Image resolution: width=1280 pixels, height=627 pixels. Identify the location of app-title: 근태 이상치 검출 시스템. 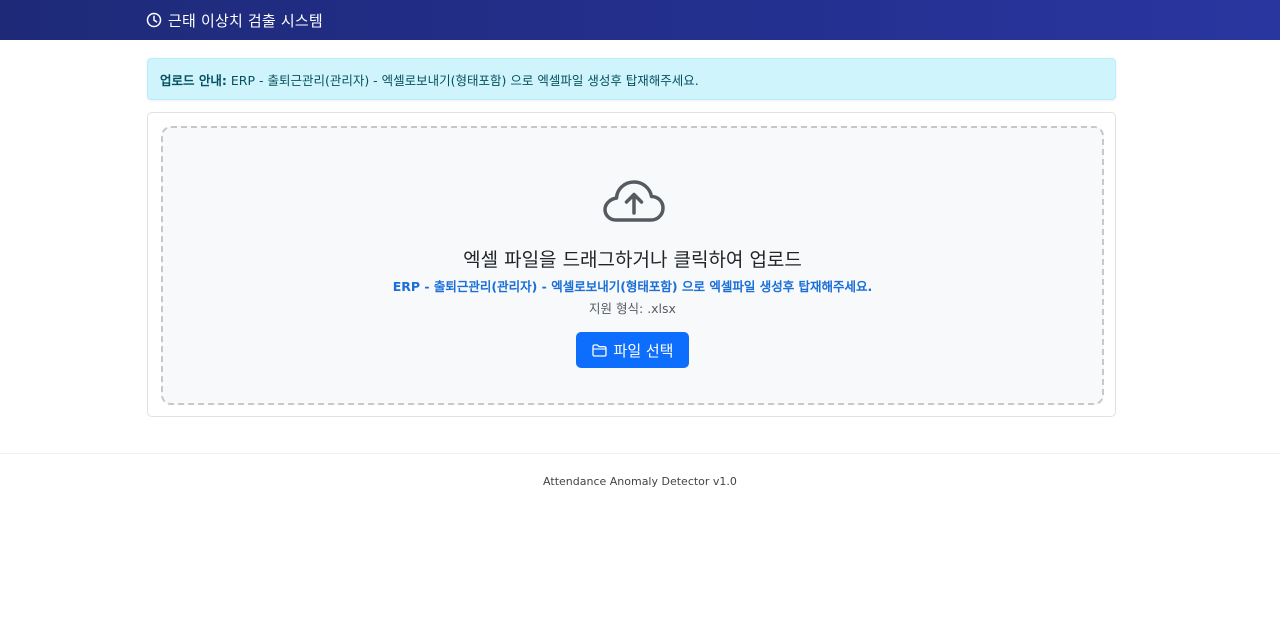
(245, 20).